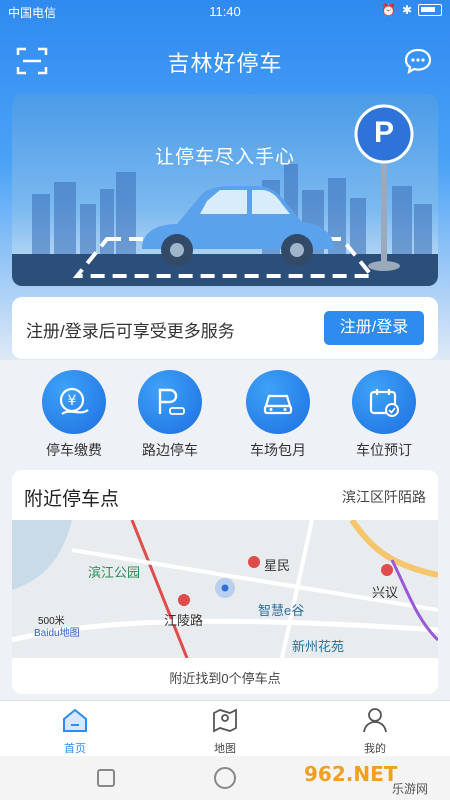  Describe the element at coordinates (278, 450) in the screenshot. I see `quick-item-label: 车场包月` at that location.